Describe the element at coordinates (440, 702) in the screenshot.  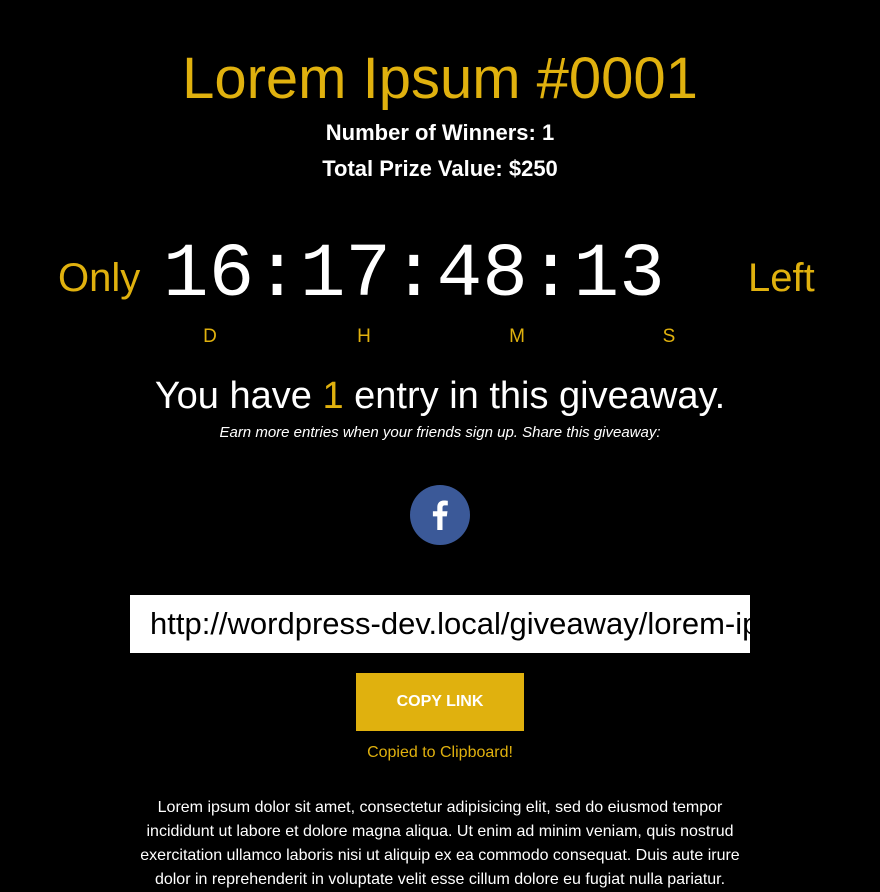
I see `copy-link-button: COPY LINK` at that location.